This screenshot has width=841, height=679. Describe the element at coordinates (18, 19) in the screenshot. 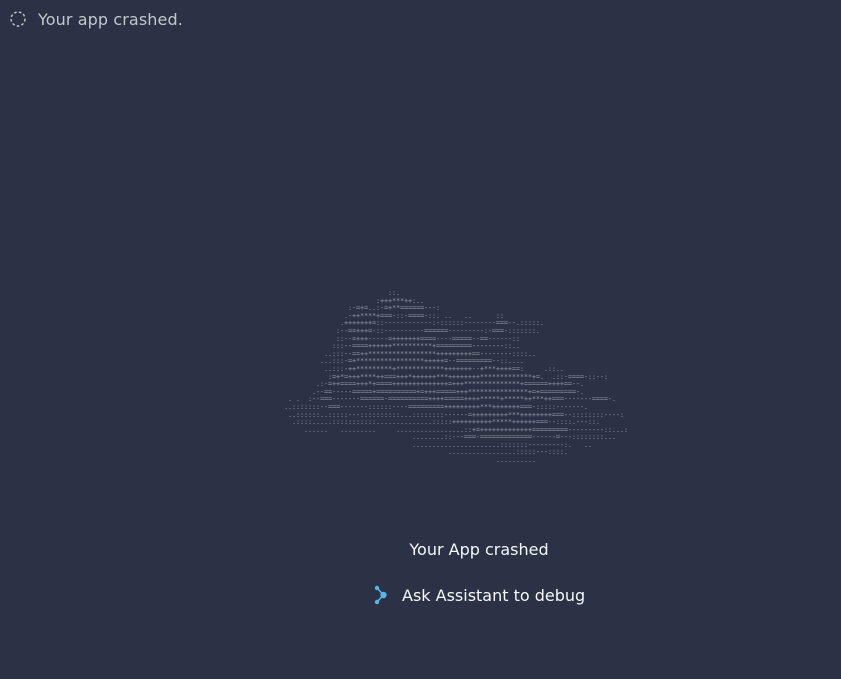

I see `loading-spinner-icon` at that location.